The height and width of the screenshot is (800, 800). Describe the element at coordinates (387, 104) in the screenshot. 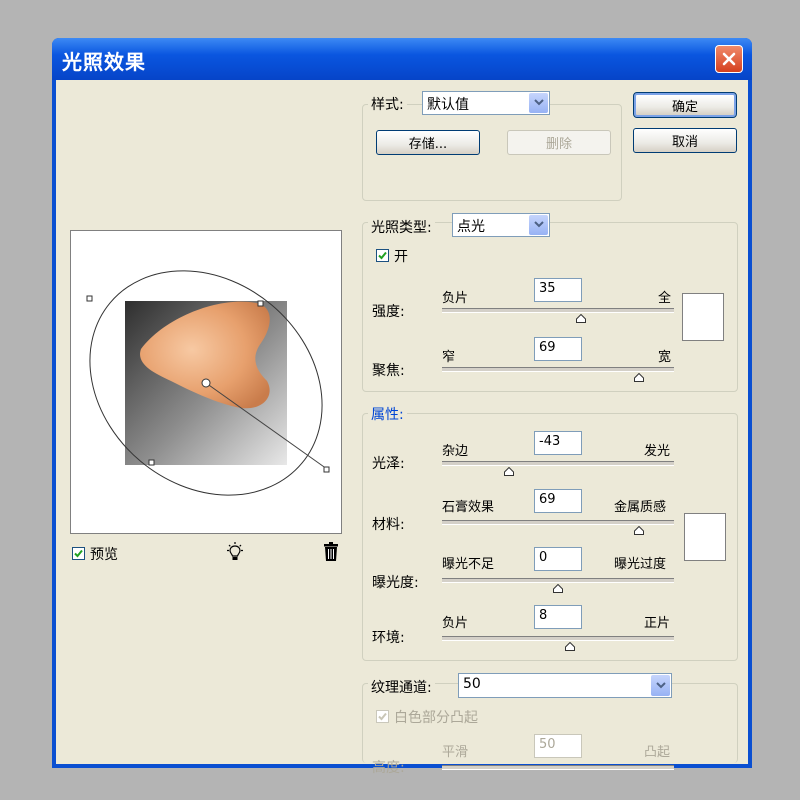

I see `style-label: 样式:` at that location.